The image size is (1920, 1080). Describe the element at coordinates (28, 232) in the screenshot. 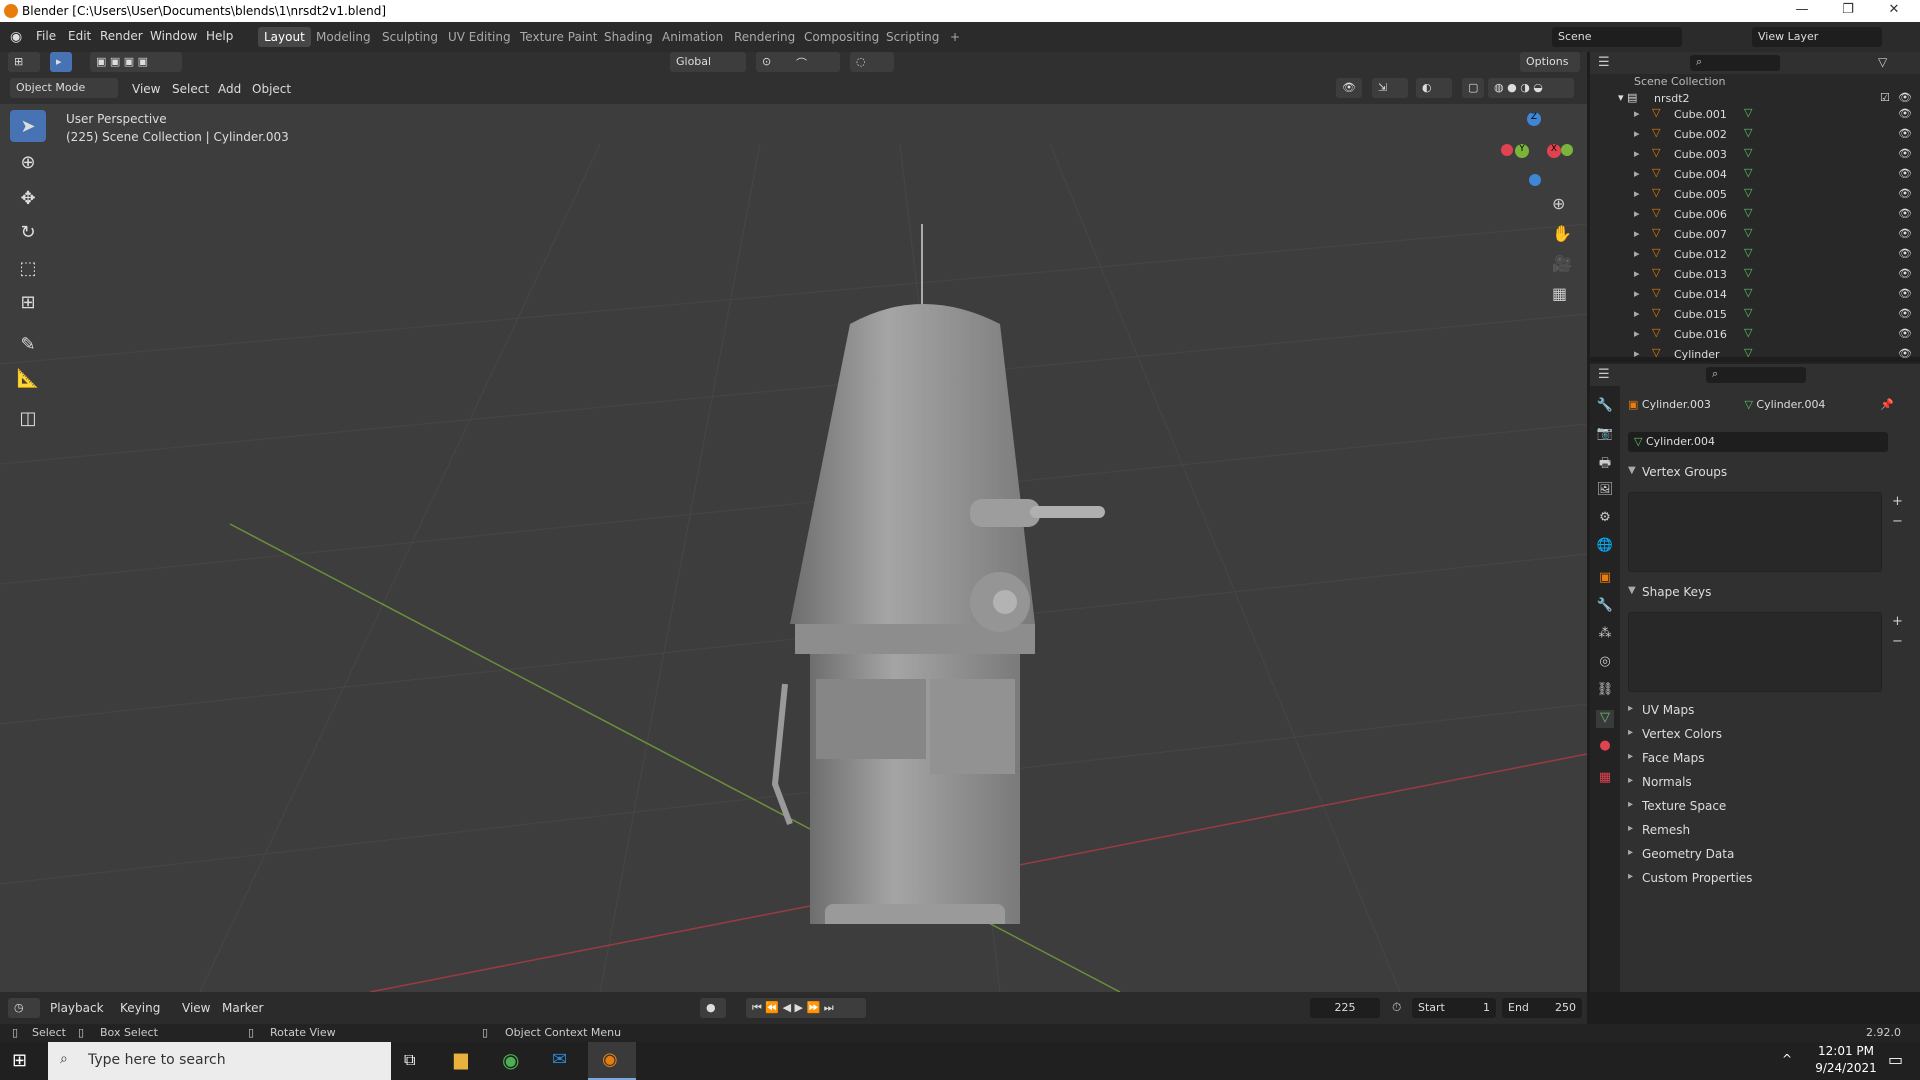

I see `rotate-tool-icon: ↻` at that location.